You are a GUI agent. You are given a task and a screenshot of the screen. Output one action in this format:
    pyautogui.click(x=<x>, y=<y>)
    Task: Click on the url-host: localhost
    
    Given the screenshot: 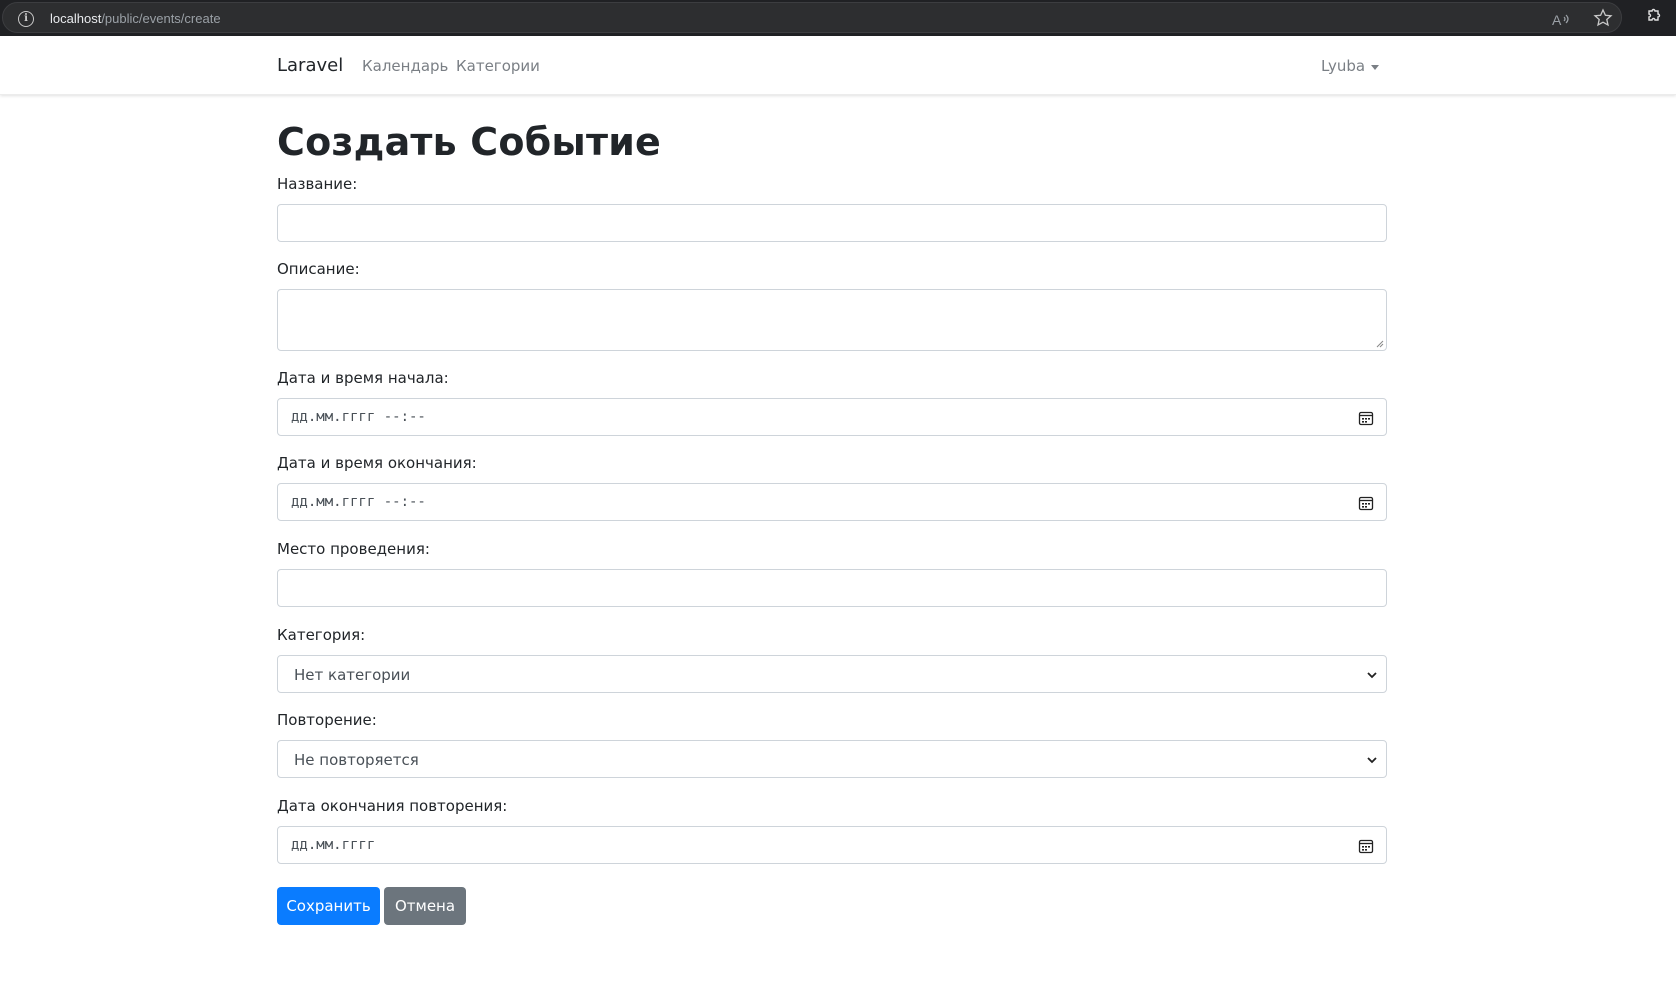 What is the action you would take?
    pyautogui.click(x=76, y=18)
    